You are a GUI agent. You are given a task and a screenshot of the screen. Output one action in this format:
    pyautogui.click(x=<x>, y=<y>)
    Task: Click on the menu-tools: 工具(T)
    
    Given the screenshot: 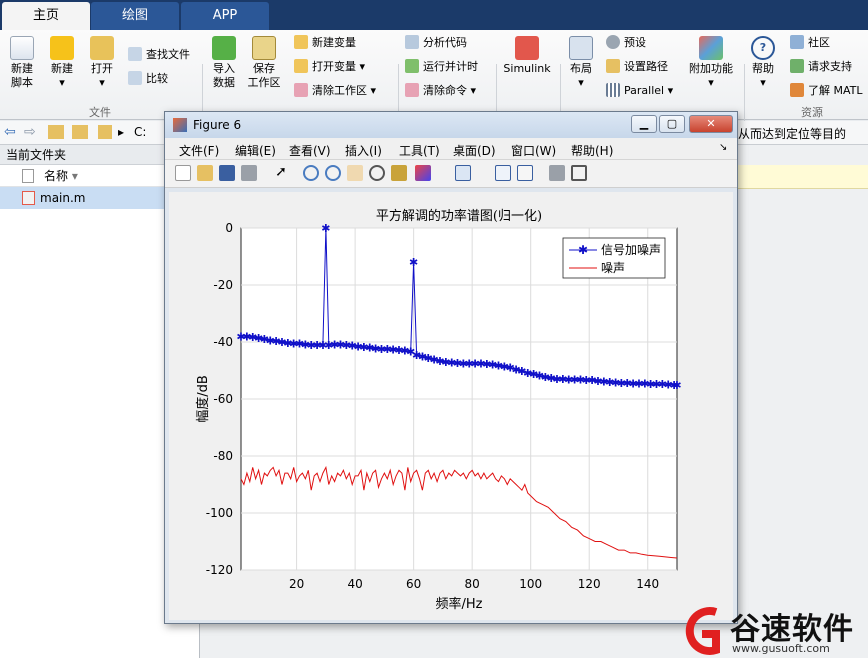 What is the action you would take?
    pyautogui.click(x=419, y=150)
    